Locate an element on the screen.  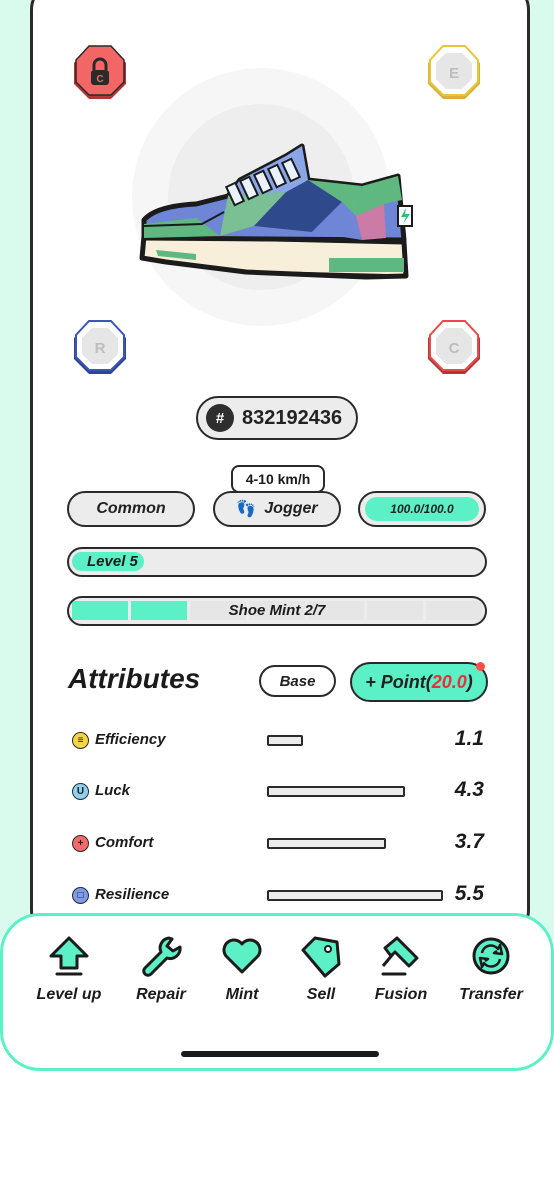
wrench-icon is located at coordinates (162, 956).